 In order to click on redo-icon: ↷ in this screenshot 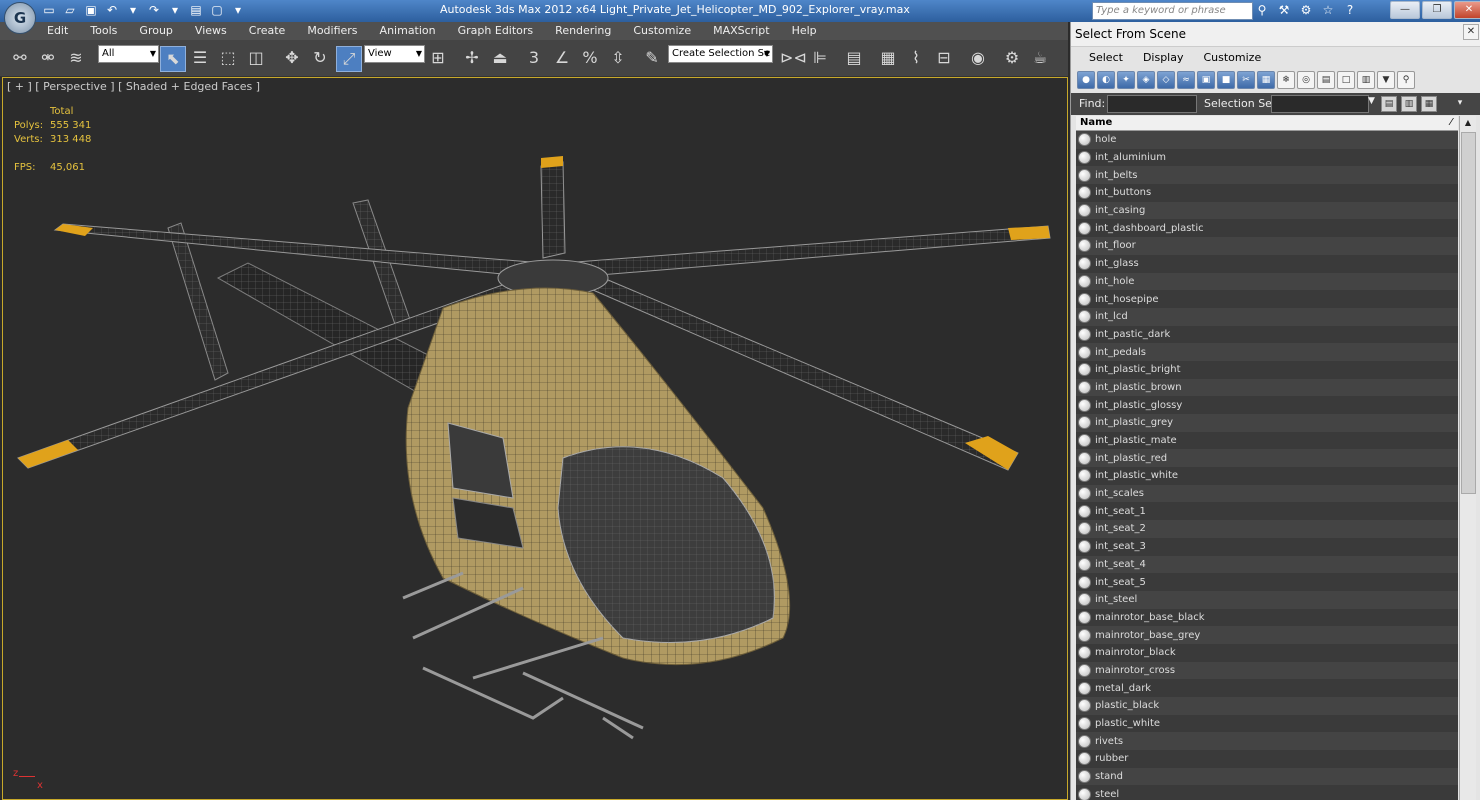, I will do `click(154, 10)`.